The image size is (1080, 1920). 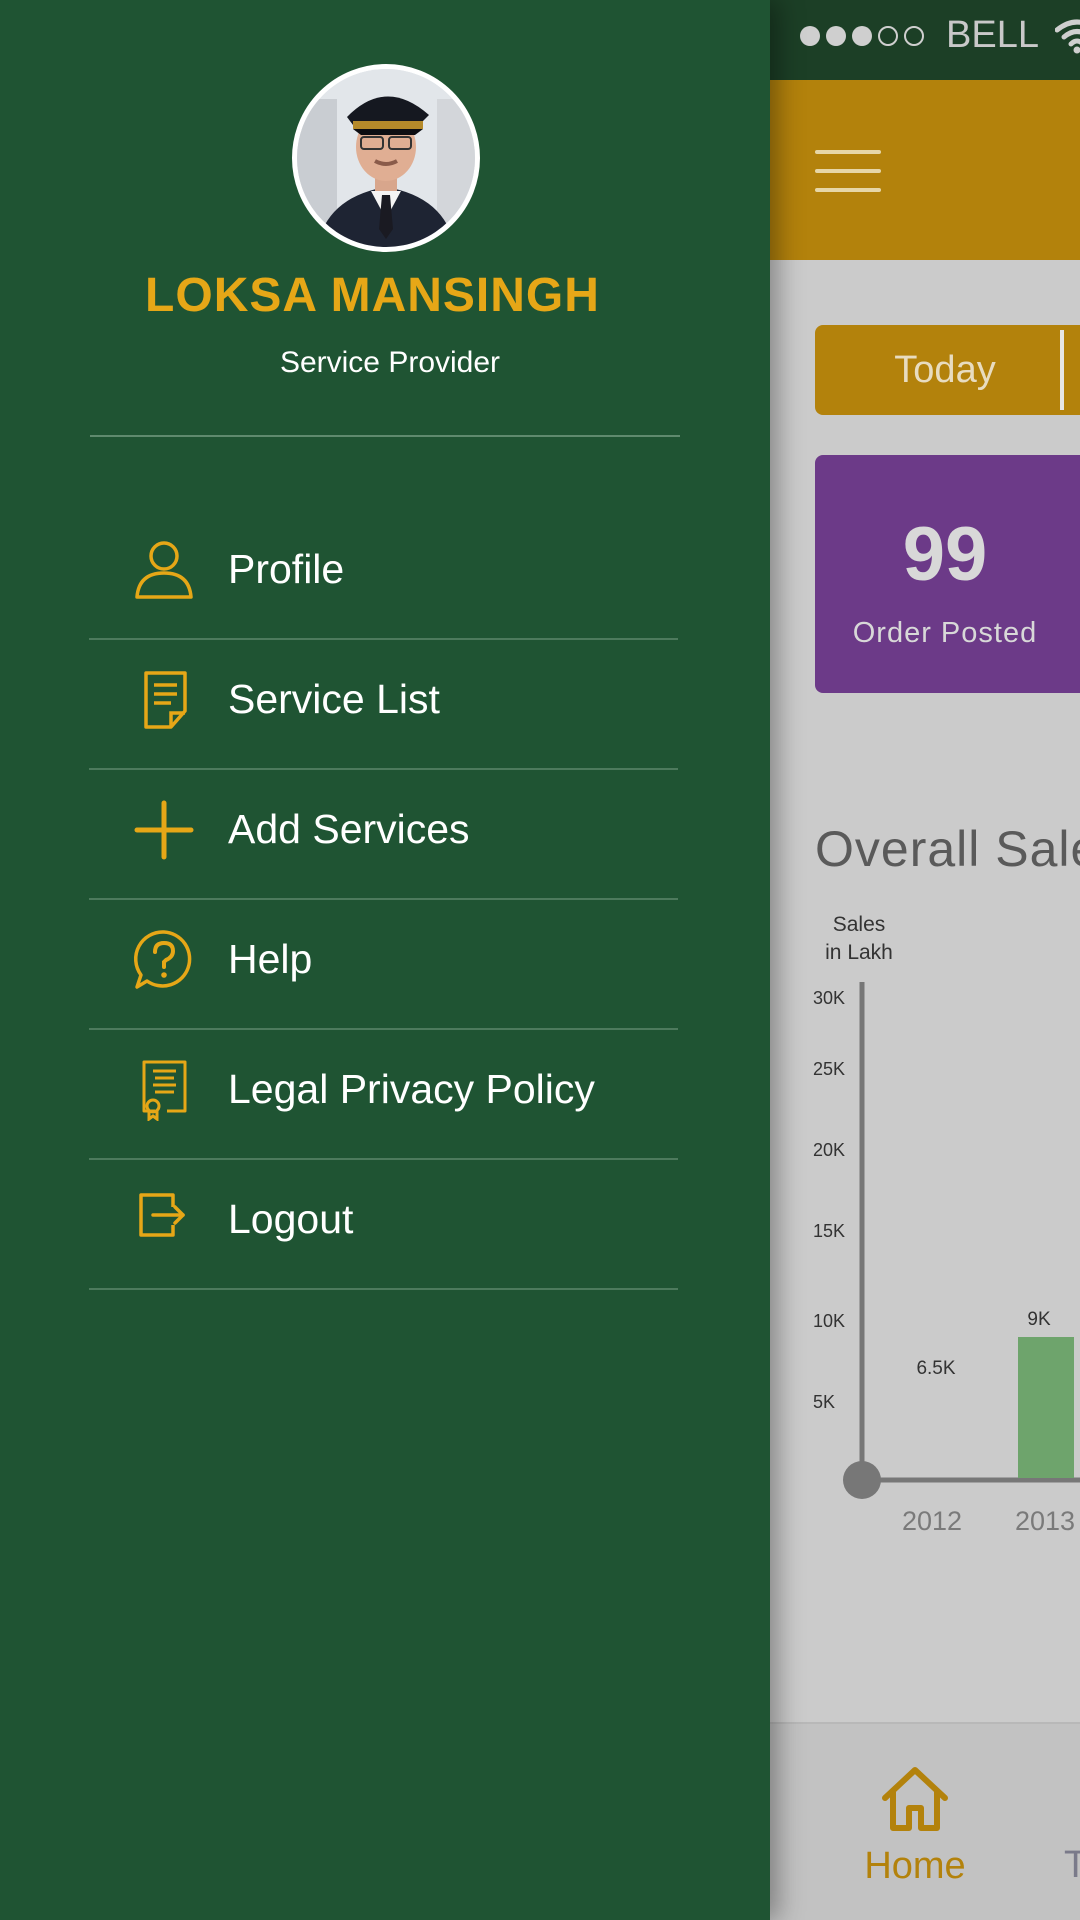 What do you see at coordinates (390, 362) in the screenshot?
I see `user-role: Service Provider` at bounding box center [390, 362].